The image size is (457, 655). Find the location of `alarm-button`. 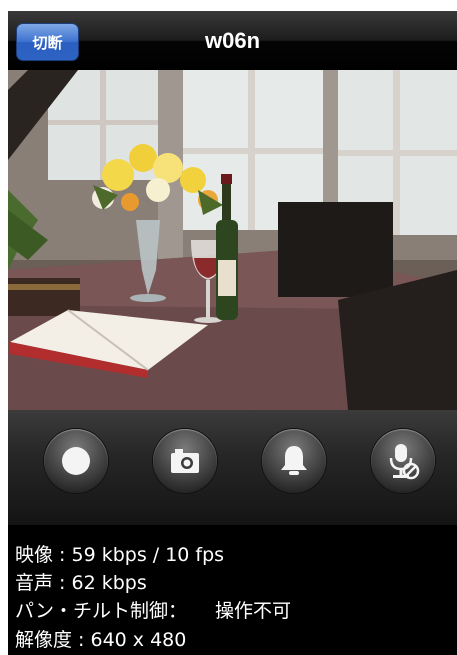

alarm-button is located at coordinates (294, 461).